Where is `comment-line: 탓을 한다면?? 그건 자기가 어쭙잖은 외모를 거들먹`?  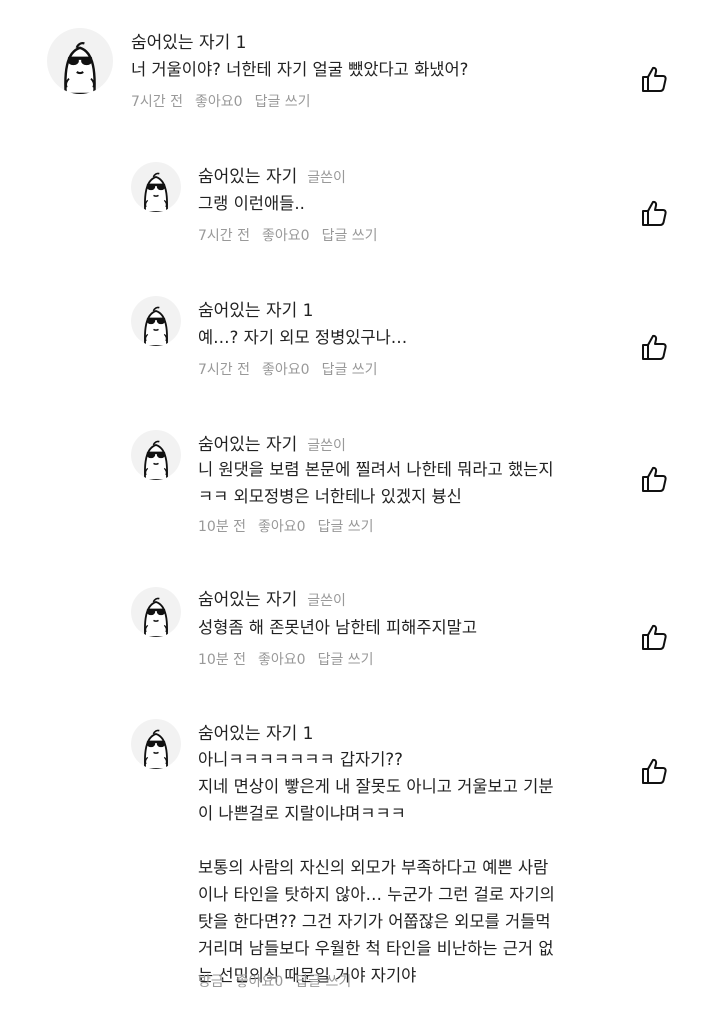
comment-line: 탓을 한다면?? 그건 자기가 어쭙잖은 외모를 거들먹 is located at coordinates (374, 921).